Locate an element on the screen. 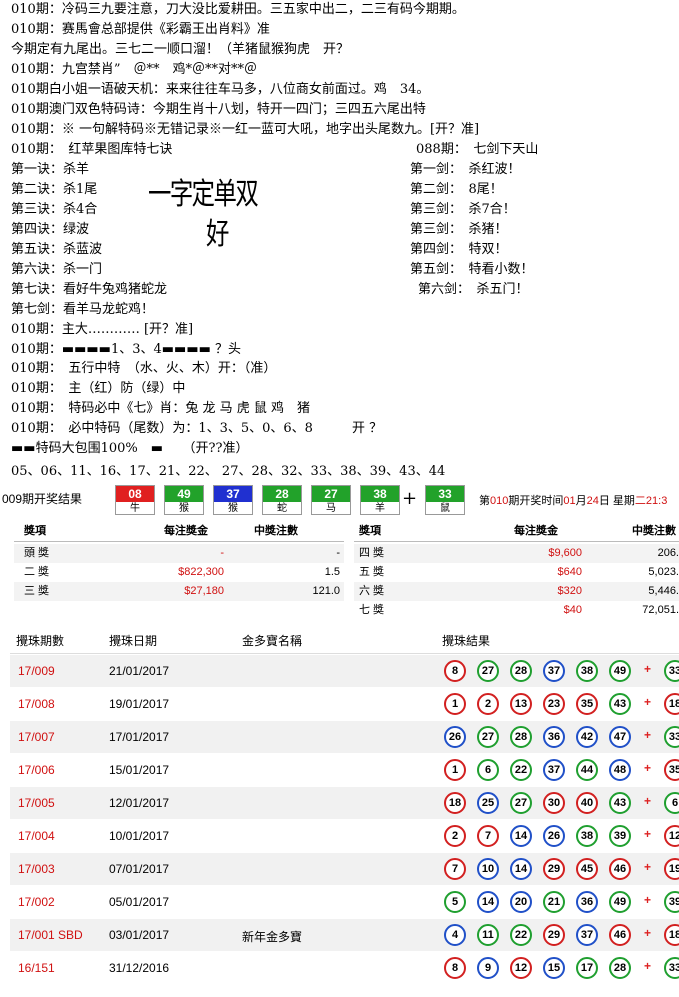  result-ball: 49 猴 is located at coordinates (184, 500).